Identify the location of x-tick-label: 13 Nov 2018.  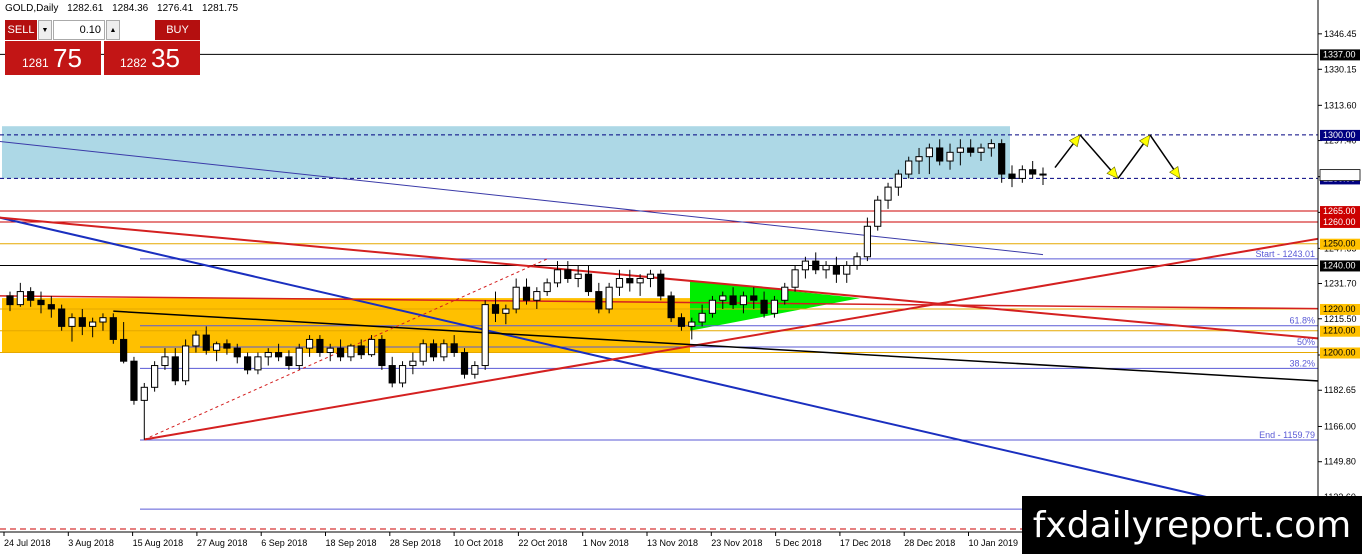
(672, 543).